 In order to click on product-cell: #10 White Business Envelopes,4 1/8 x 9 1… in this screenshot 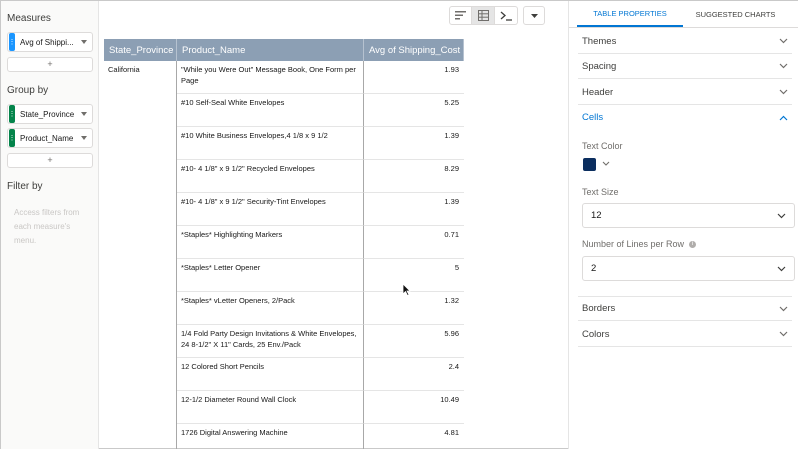, I will do `click(270, 143)`.